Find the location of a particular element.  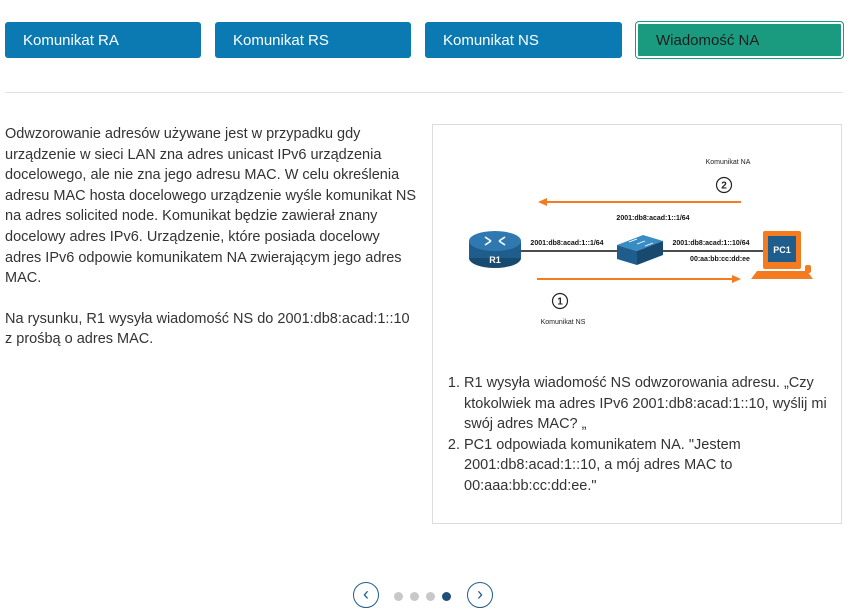

step-2-number: 2 is located at coordinates (724, 186).